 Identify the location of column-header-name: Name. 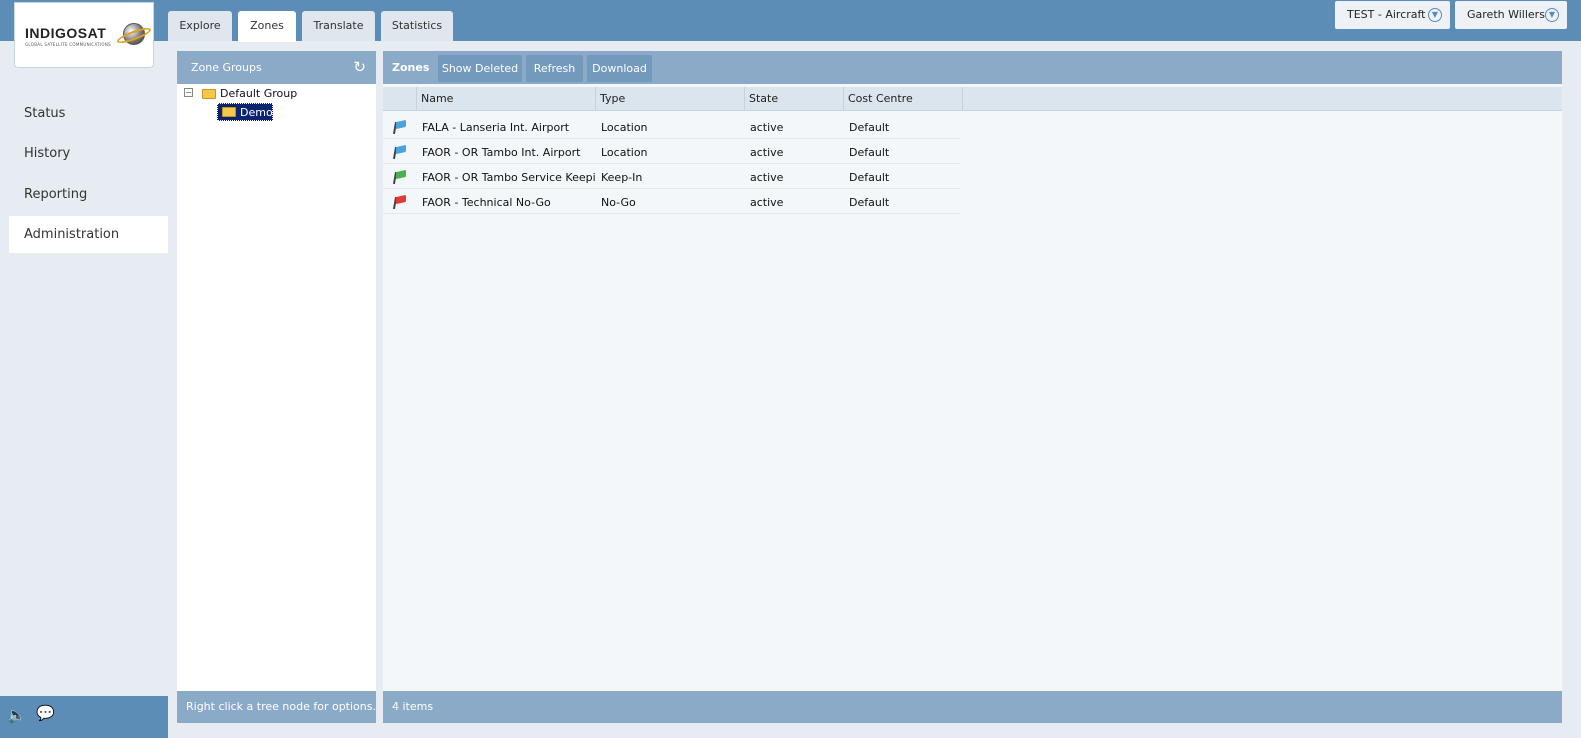
(506, 99).